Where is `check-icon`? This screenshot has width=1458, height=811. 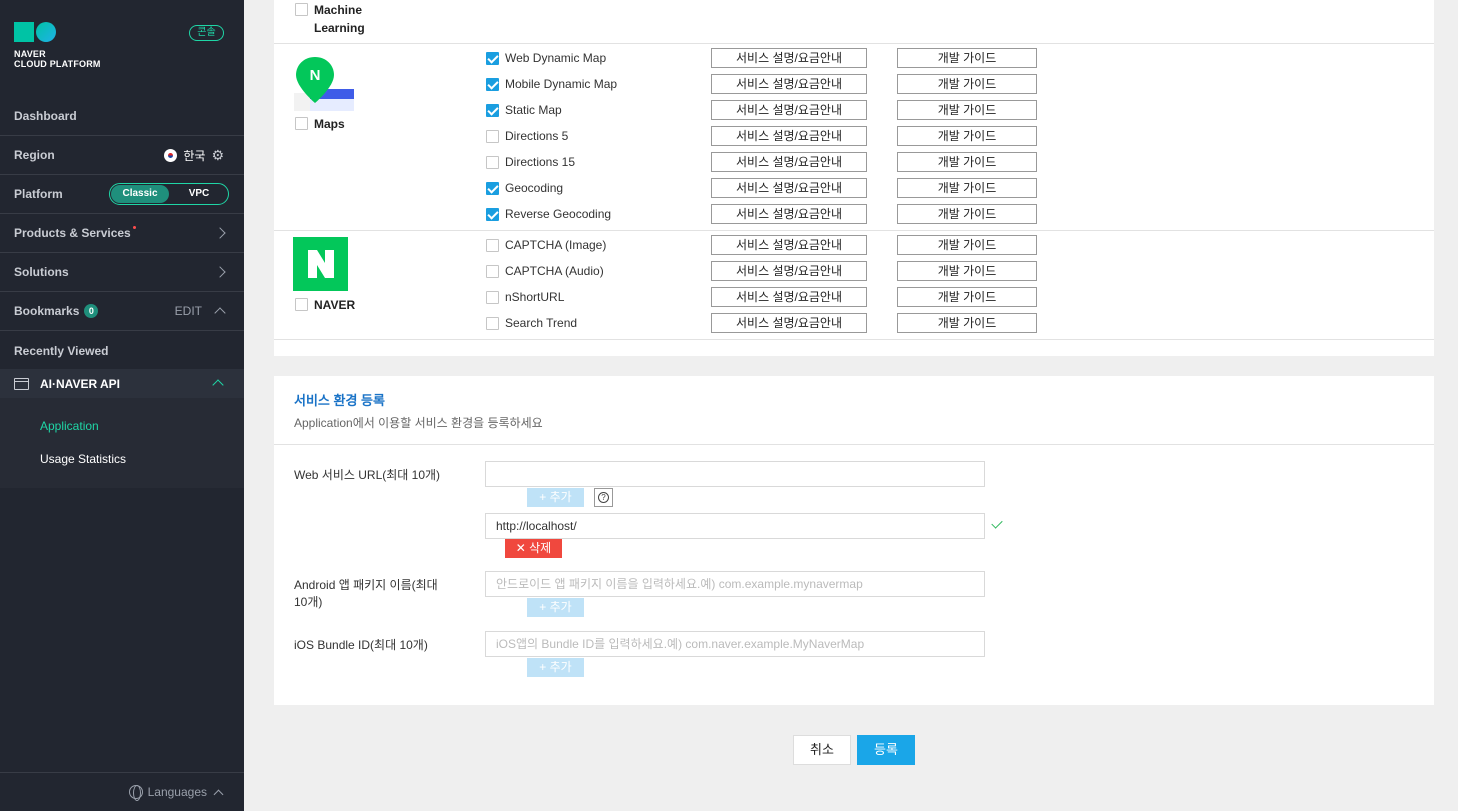
check-icon is located at coordinates (997, 523).